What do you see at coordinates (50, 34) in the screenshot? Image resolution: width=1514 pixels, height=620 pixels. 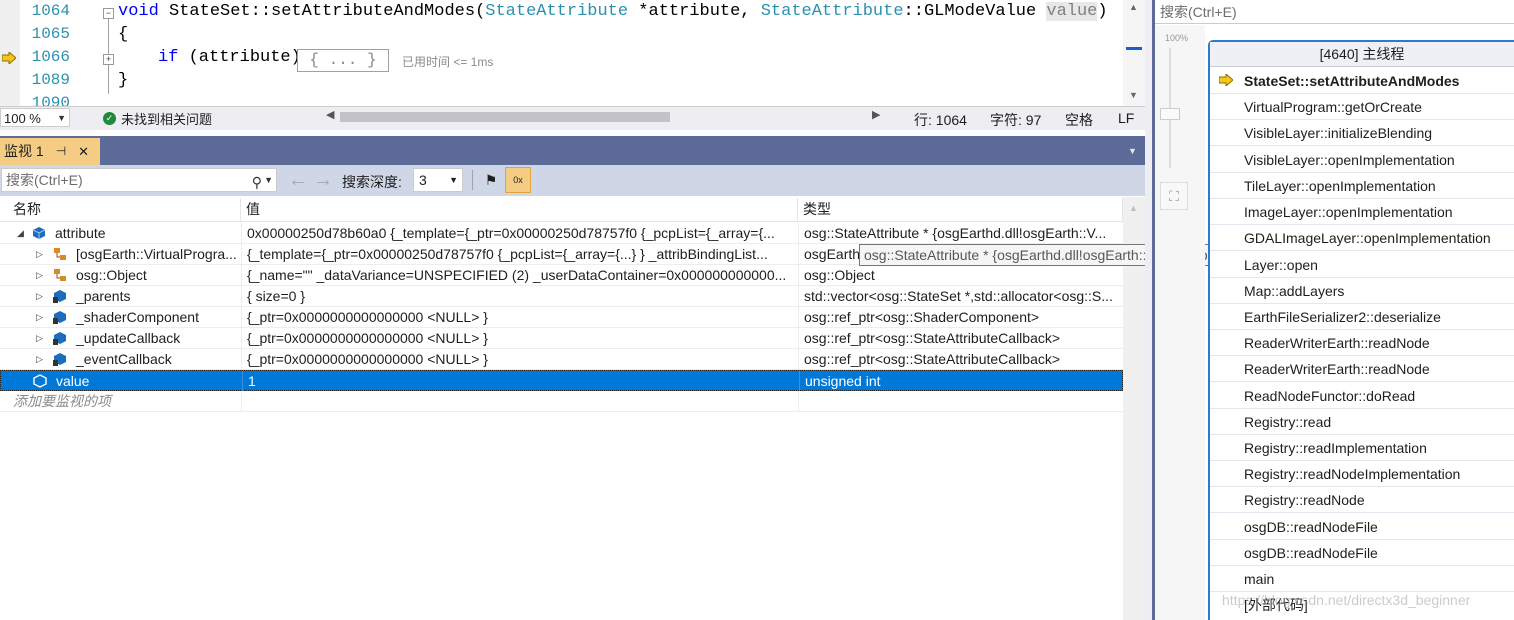 I see `line-number: 1065` at bounding box center [50, 34].